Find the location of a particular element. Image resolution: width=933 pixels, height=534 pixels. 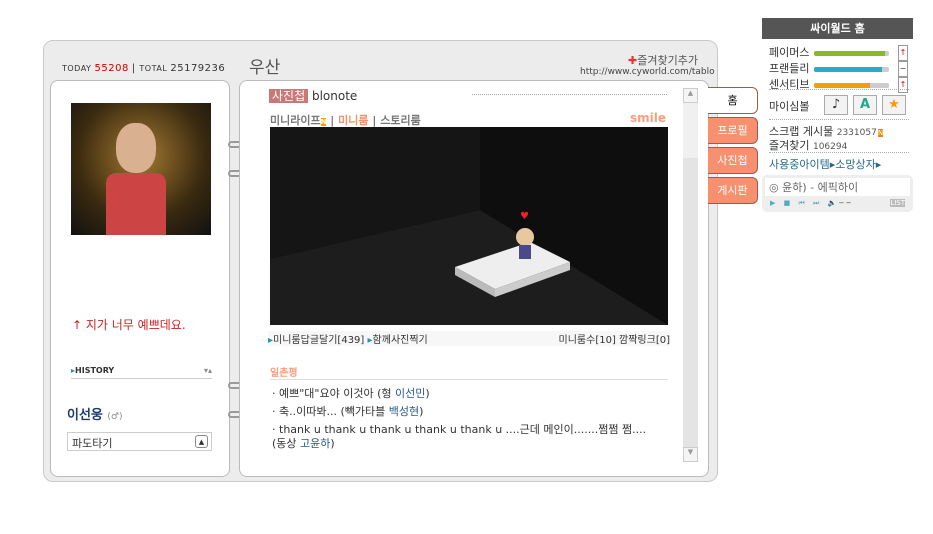

new-icon: N is located at coordinates (880, 133).